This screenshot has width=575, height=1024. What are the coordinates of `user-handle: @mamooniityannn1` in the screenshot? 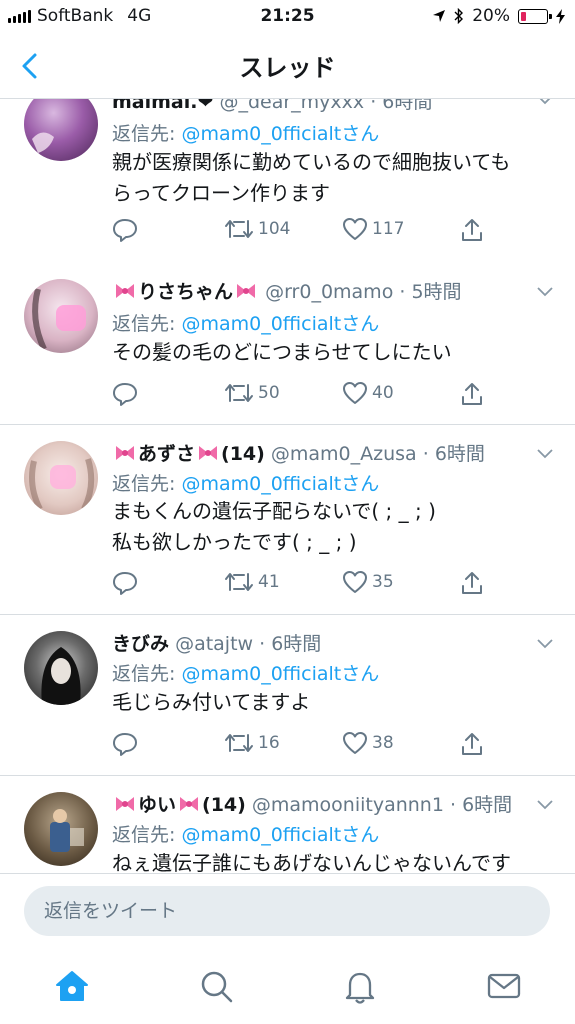 It's located at (348, 805).